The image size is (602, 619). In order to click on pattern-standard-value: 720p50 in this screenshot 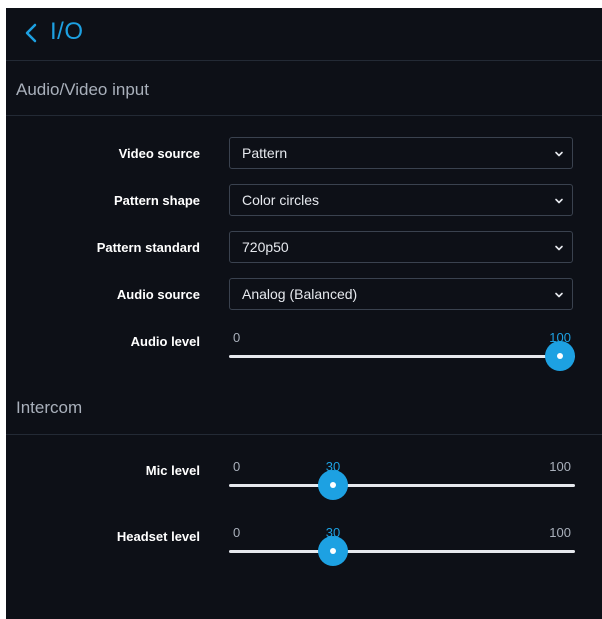, I will do `click(265, 247)`.